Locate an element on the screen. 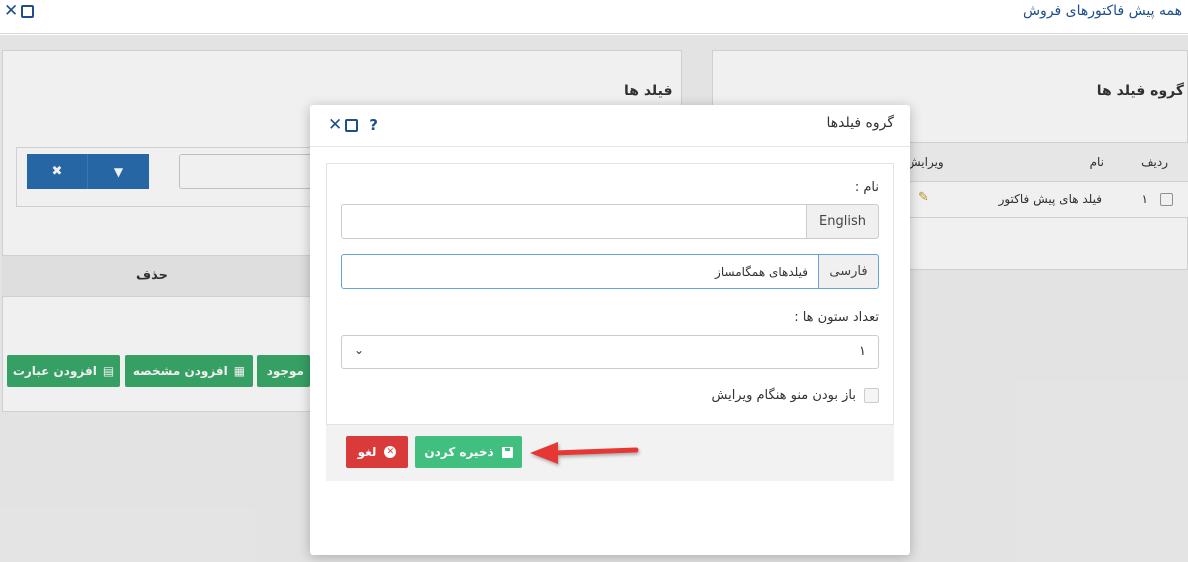 The image size is (1188, 562). help-icon: ? is located at coordinates (373, 125).